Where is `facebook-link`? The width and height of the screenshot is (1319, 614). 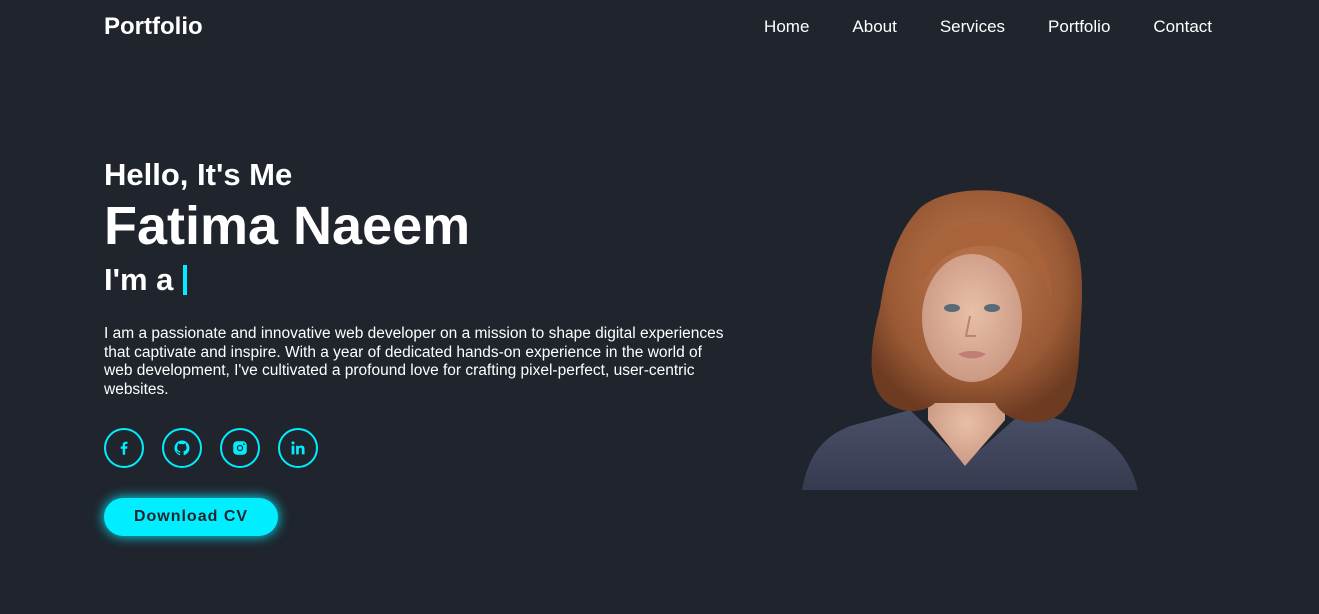
facebook-link is located at coordinates (124, 448).